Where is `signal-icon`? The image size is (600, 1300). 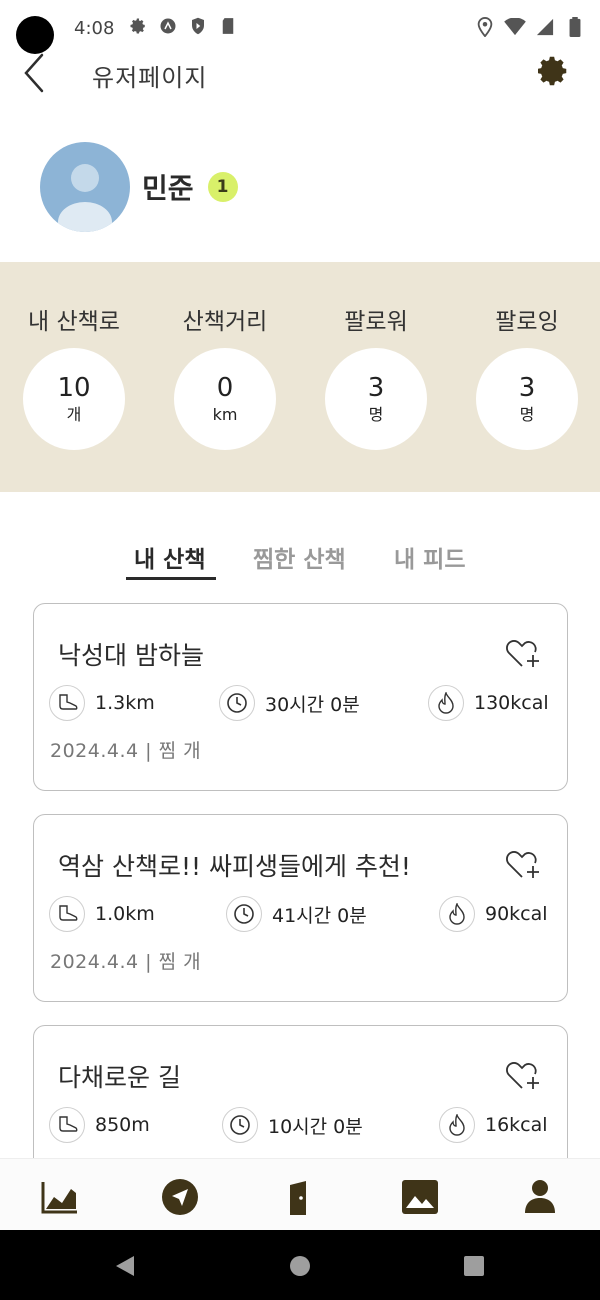
signal-icon is located at coordinates (545, 27).